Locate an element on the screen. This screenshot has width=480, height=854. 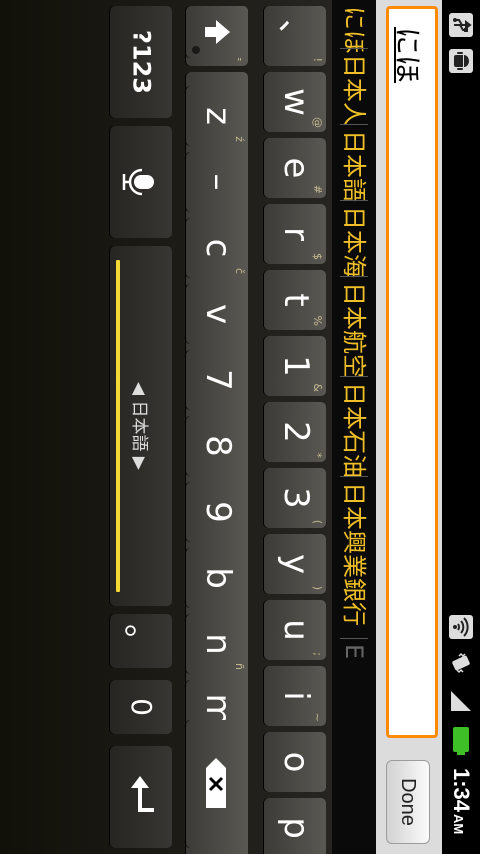
key-label: r is located at coordinates (295, 234).